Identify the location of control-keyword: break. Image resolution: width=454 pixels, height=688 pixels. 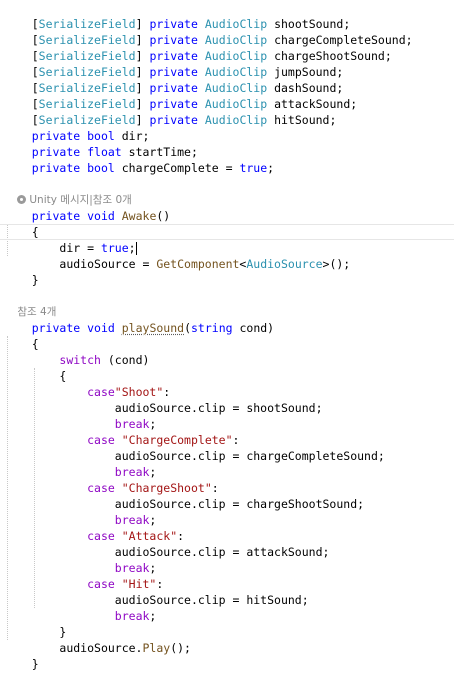
(132, 616).